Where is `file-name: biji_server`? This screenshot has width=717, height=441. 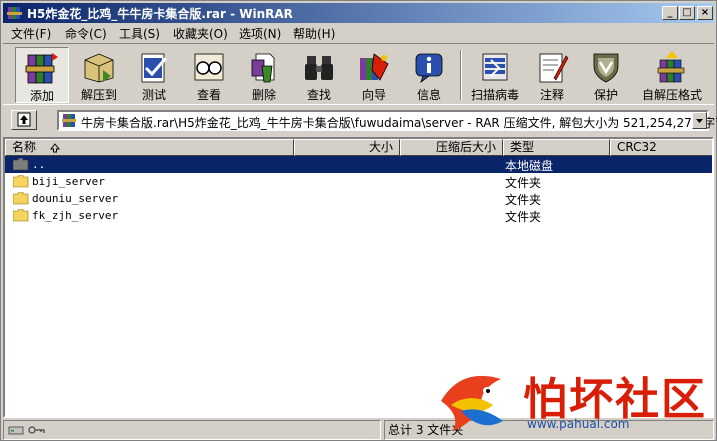
file-name: biji_server is located at coordinates (68, 181).